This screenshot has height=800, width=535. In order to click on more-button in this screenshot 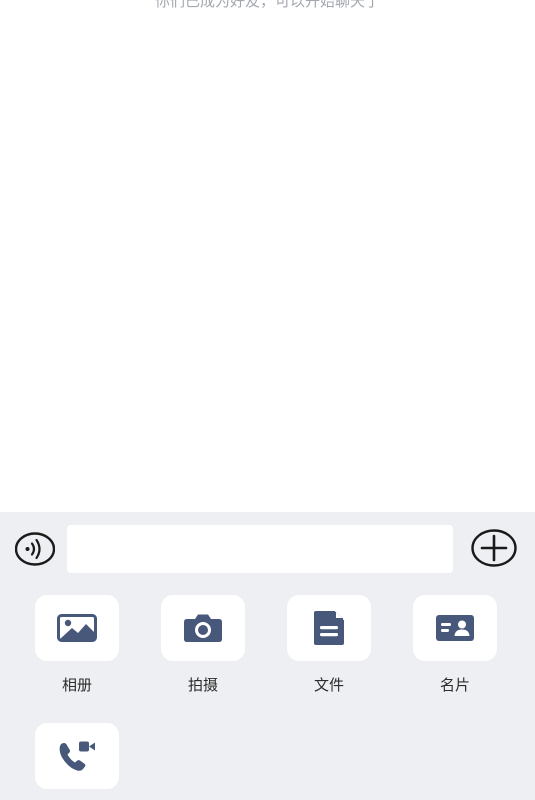, I will do `click(494, 548)`.